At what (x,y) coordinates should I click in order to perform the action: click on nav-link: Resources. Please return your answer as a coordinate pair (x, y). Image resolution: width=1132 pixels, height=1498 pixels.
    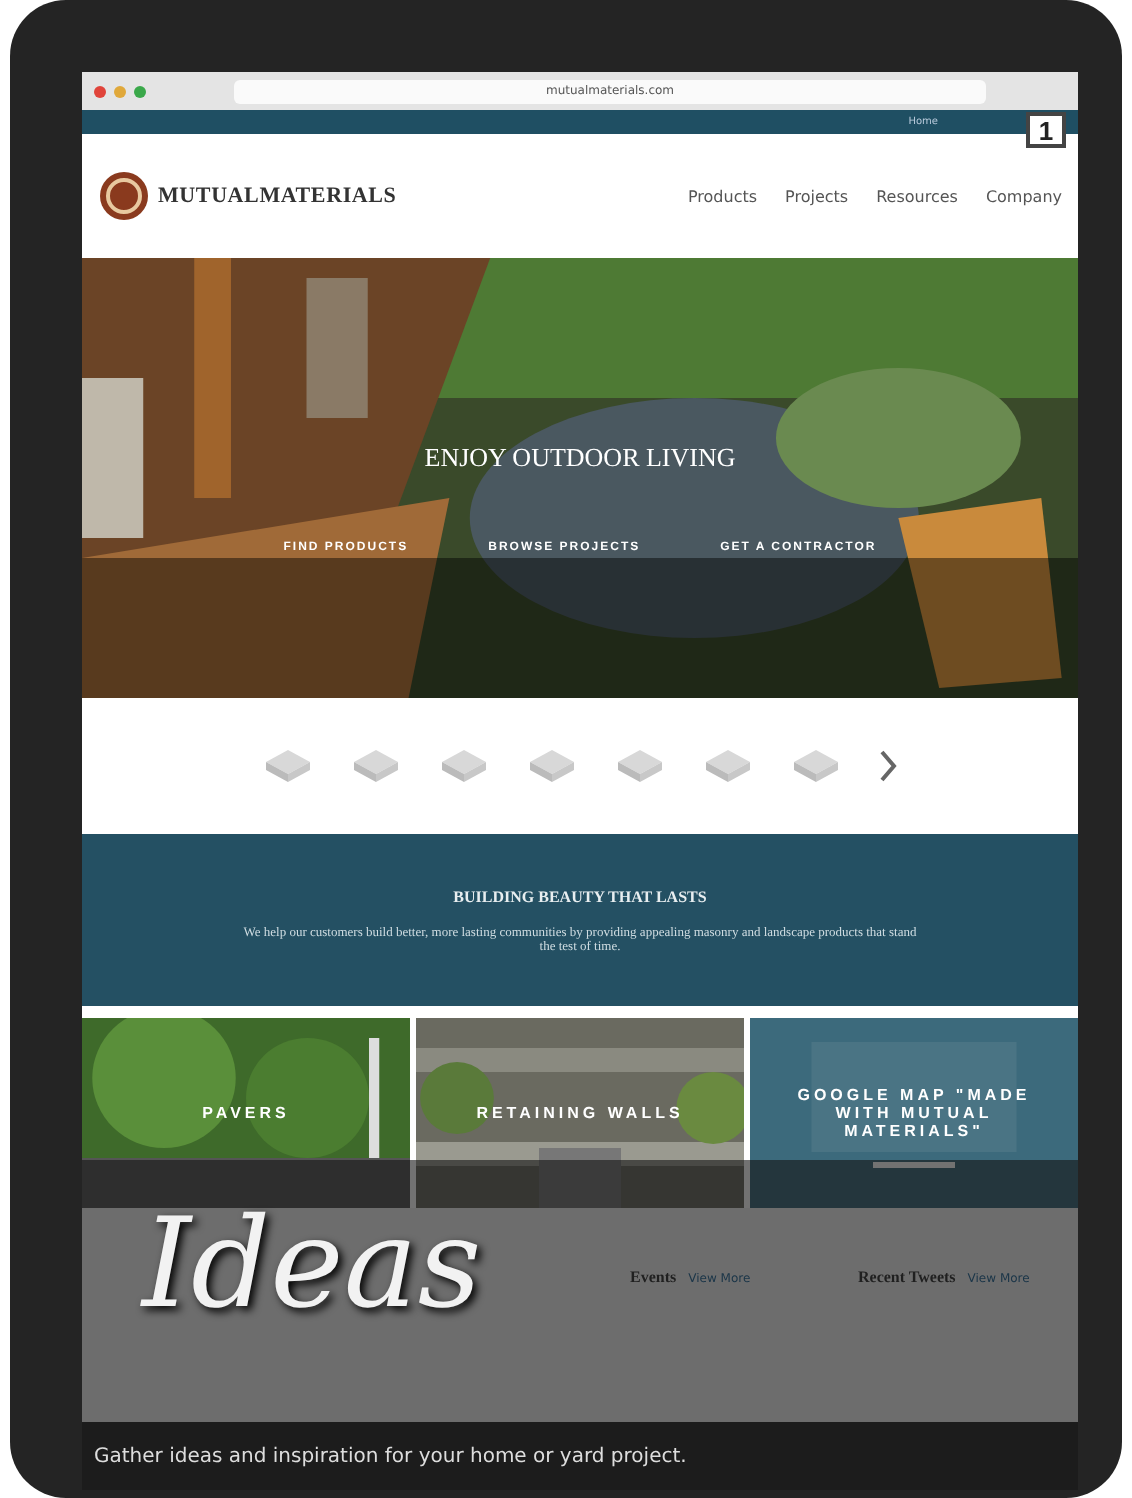
    Looking at the image, I should click on (917, 196).